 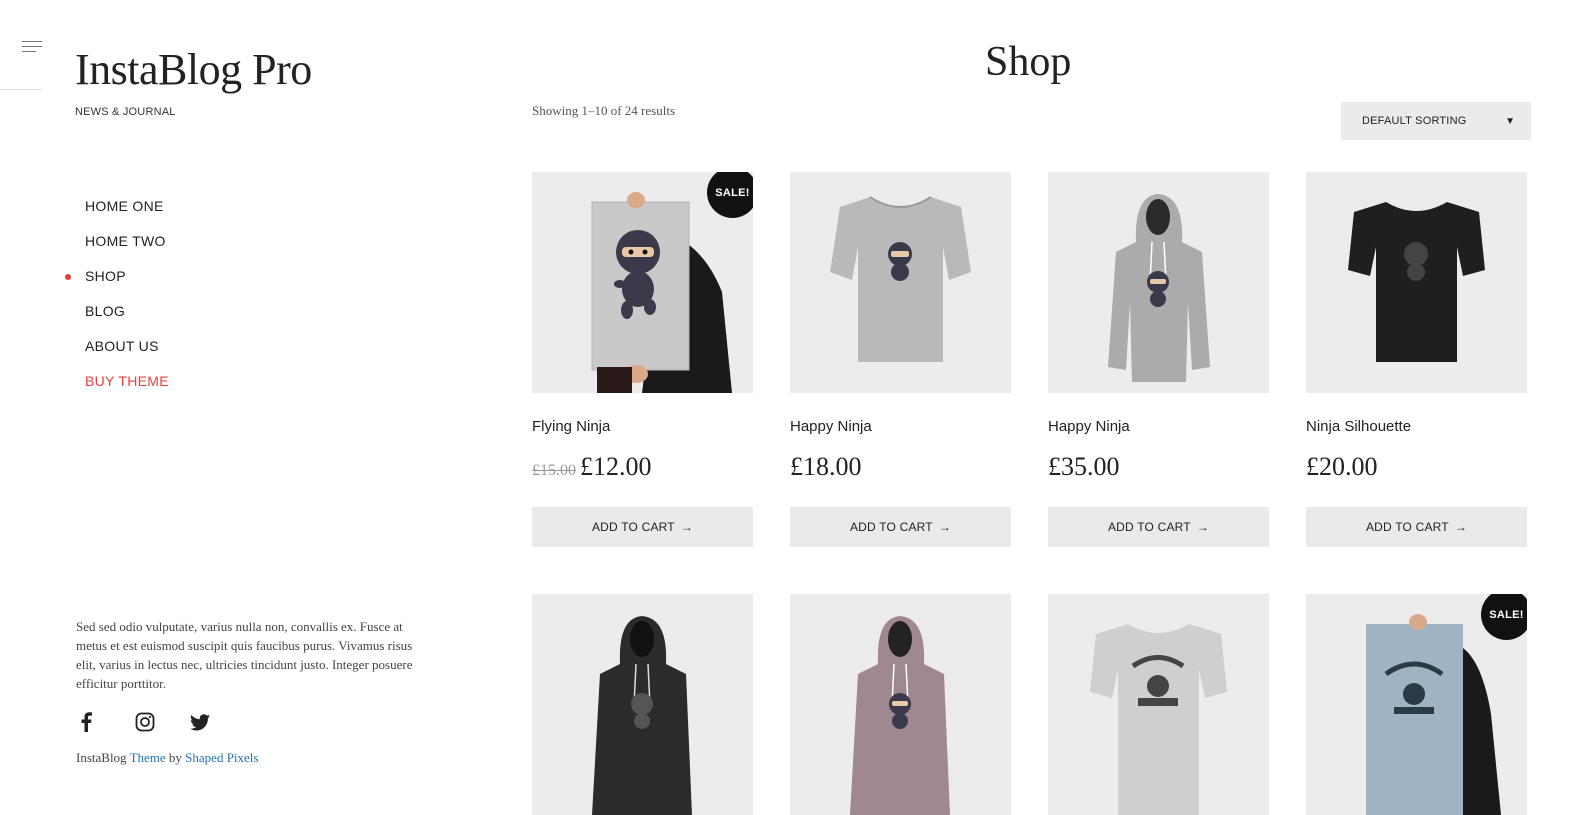 What do you see at coordinates (127, 320) in the screenshot?
I see `nav-item-blog: BLOG` at bounding box center [127, 320].